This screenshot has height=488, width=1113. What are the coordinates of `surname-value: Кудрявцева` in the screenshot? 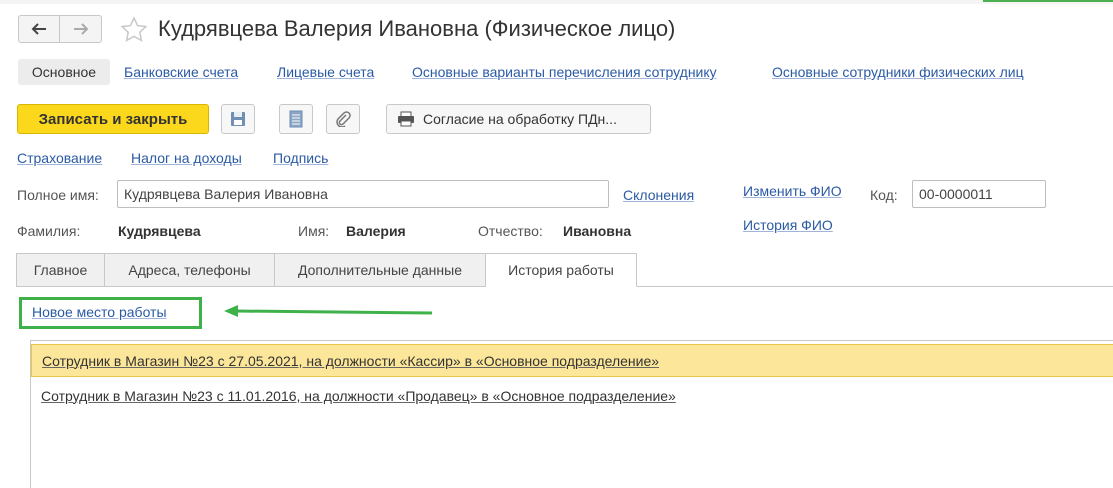 It's located at (159, 231).